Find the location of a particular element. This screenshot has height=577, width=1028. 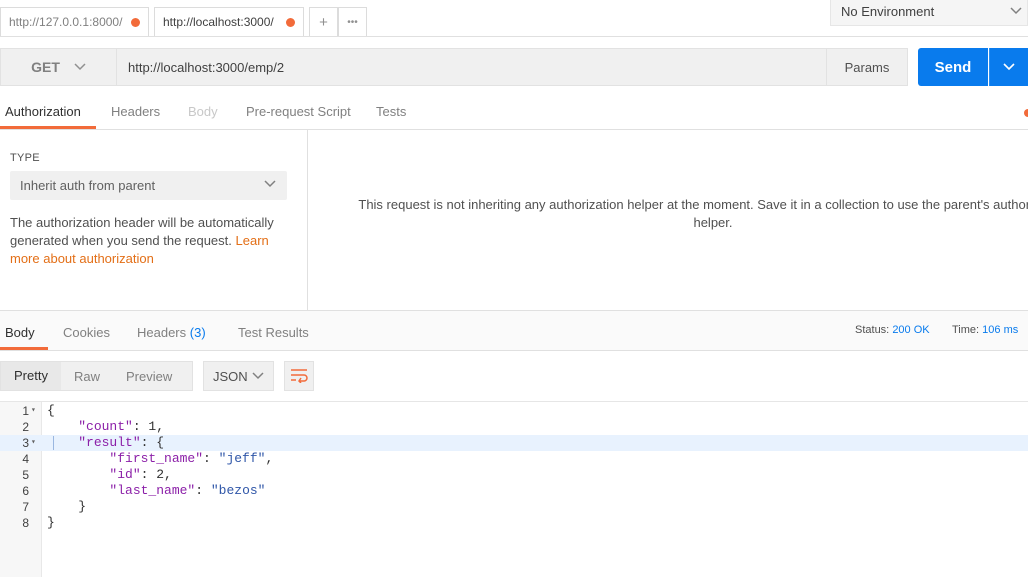

more-icon: ••• is located at coordinates (352, 22).